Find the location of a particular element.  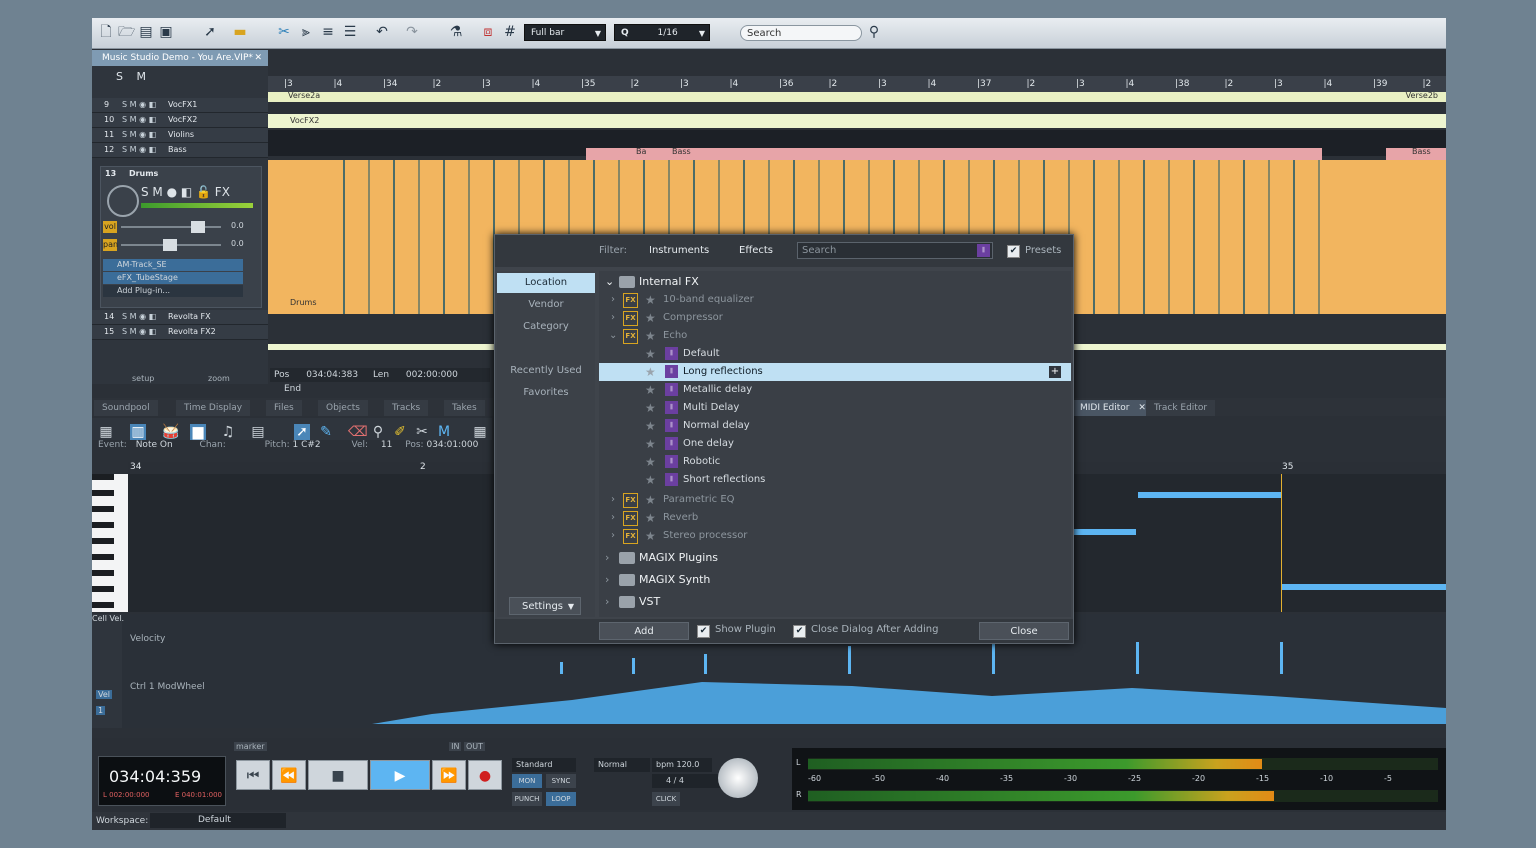

len-value: 002:00:000 is located at coordinates (432, 375).